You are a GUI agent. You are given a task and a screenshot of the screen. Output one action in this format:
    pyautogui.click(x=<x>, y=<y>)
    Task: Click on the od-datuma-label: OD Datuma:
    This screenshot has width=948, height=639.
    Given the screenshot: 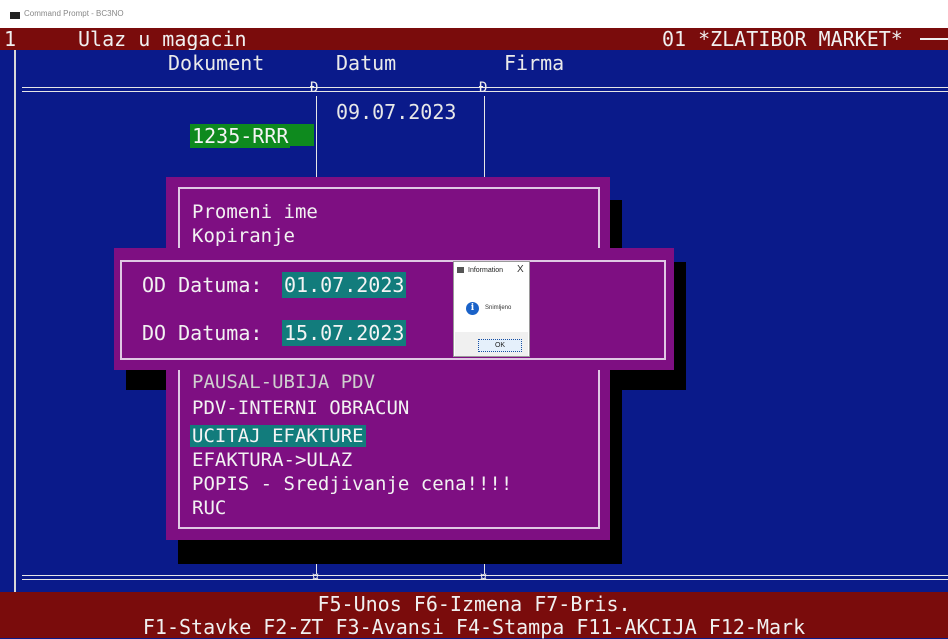 What is the action you would take?
    pyautogui.click(x=202, y=285)
    